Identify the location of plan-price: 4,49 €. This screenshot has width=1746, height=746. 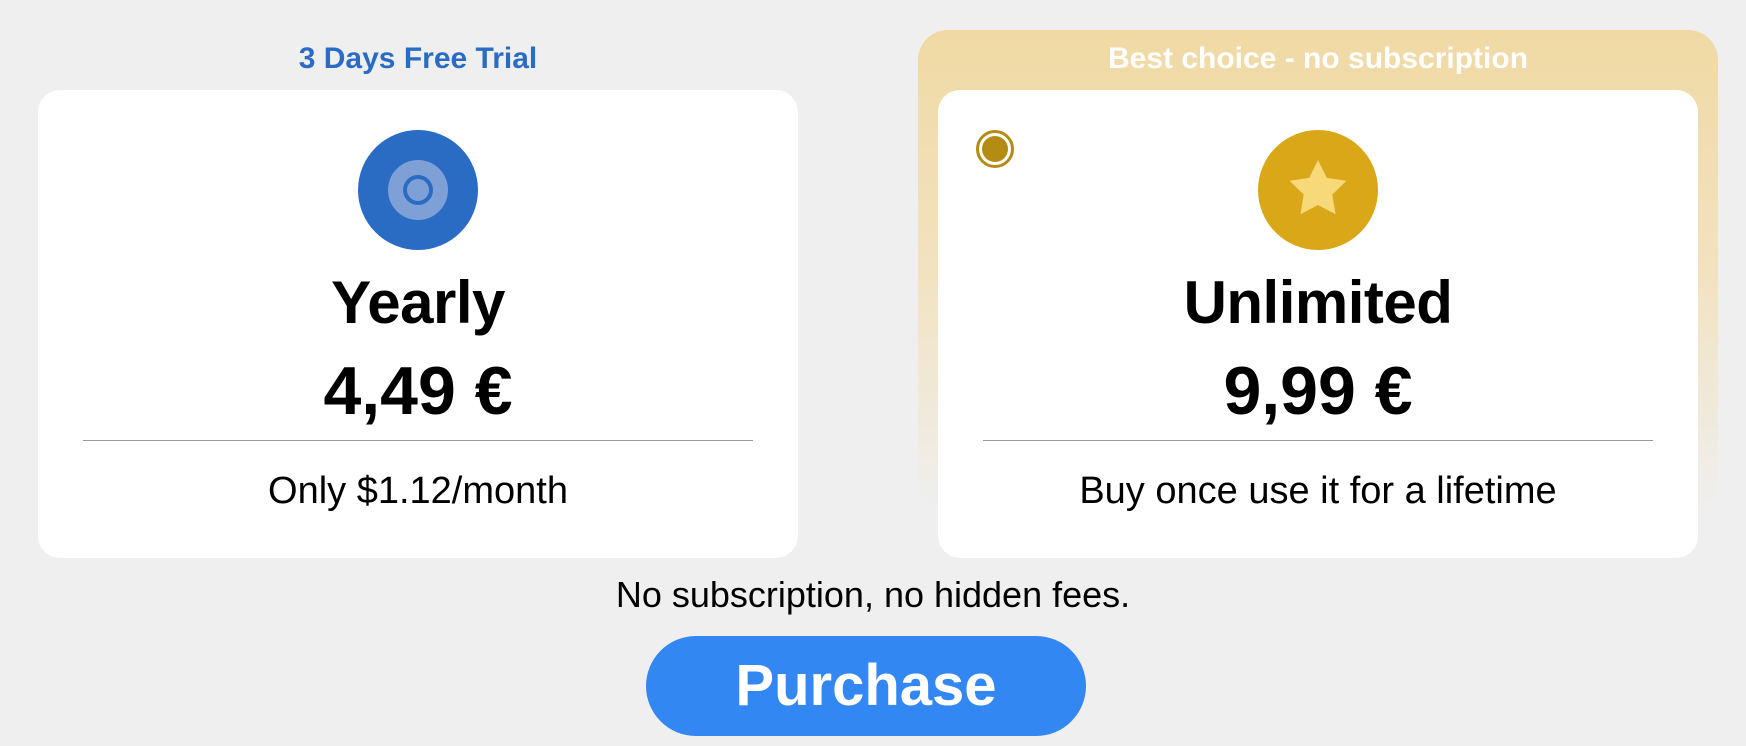
(418, 391).